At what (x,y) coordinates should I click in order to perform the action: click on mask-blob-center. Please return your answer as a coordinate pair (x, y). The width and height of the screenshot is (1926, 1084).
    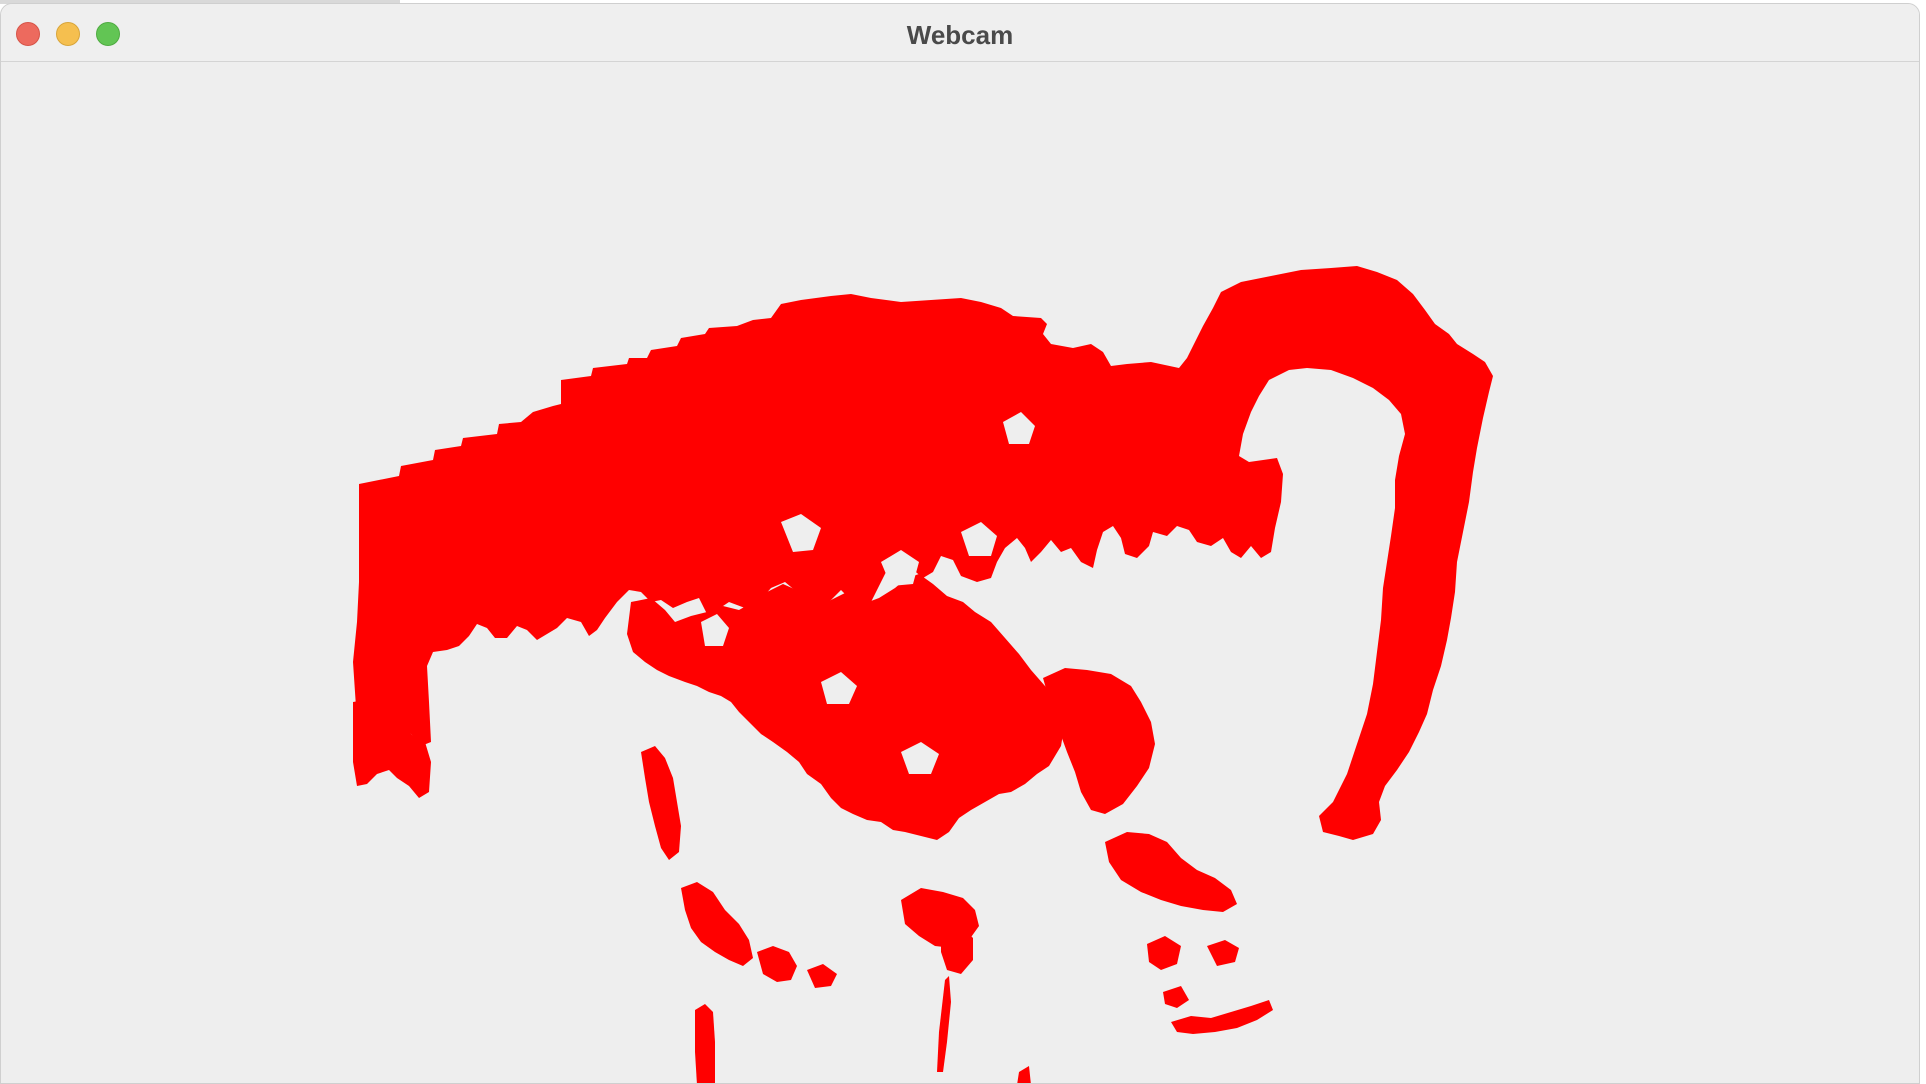
    Looking at the image, I should click on (846, 707).